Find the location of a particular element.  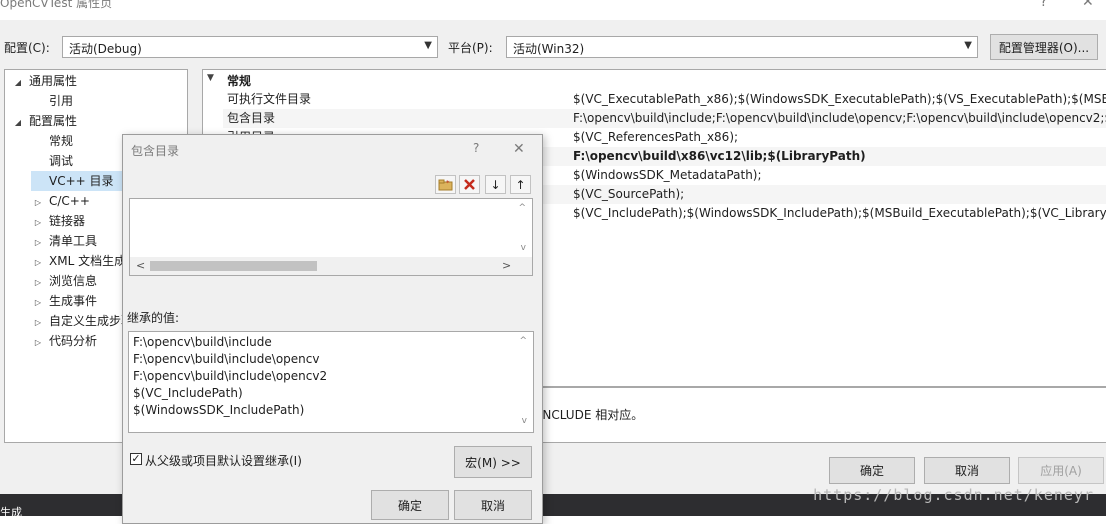

tree-item-label: XML 文档生成 is located at coordinates (88, 261).